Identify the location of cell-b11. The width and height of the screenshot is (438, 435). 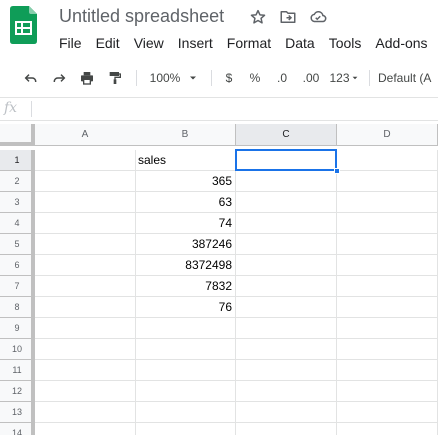
(185, 370).